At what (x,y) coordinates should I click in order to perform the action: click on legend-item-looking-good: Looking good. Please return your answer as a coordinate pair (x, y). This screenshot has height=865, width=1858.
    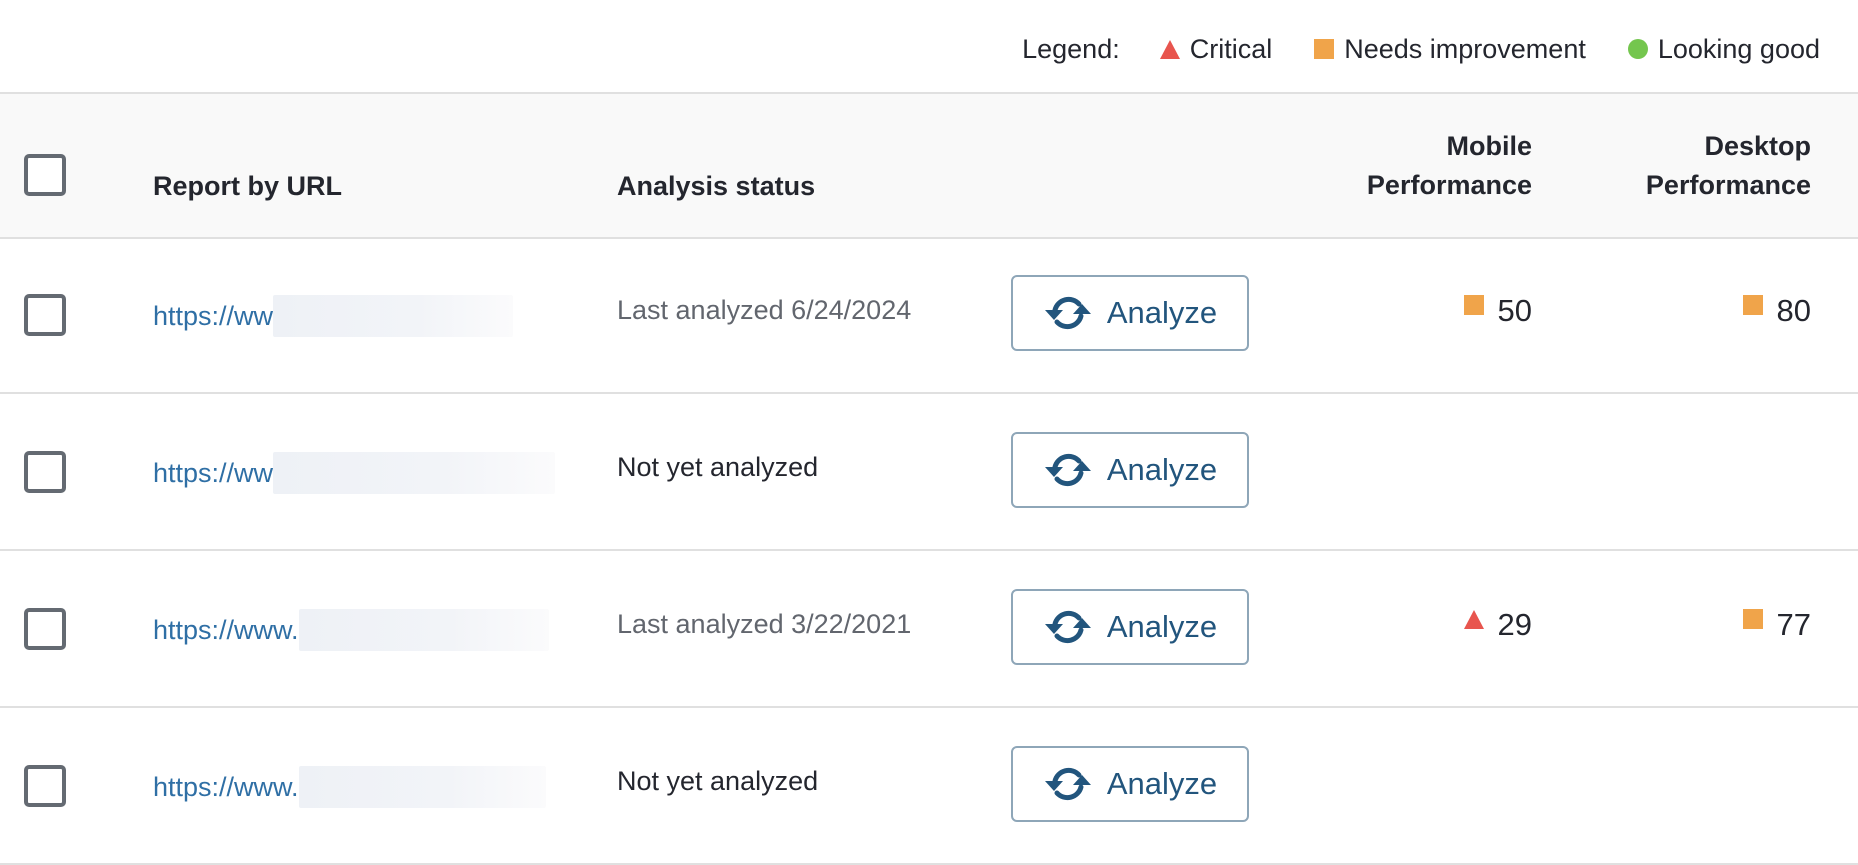
    Looking at the image, I should click on (1723, 49).